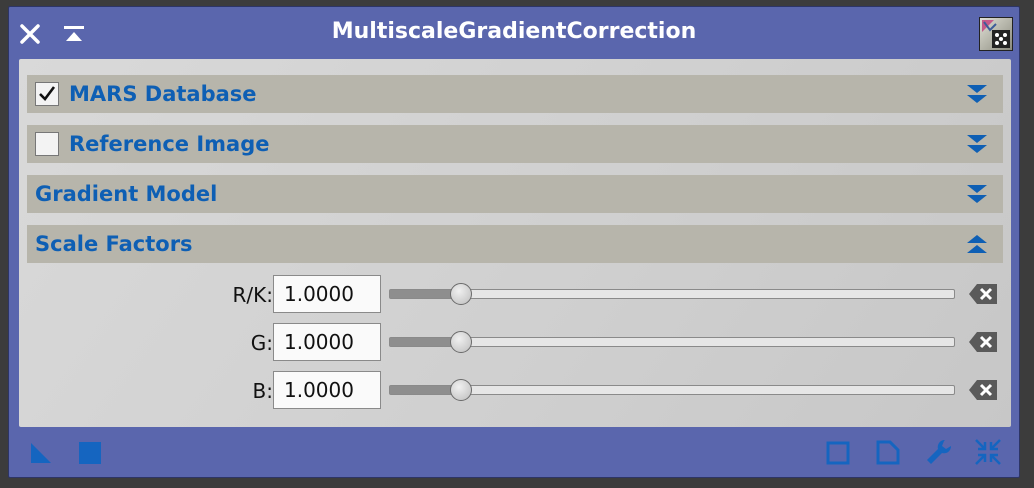 The width and height of the screenshot is (1034, 488). I want to click on scale-factor-row-b: B: 1.0000, so click(515, 391).